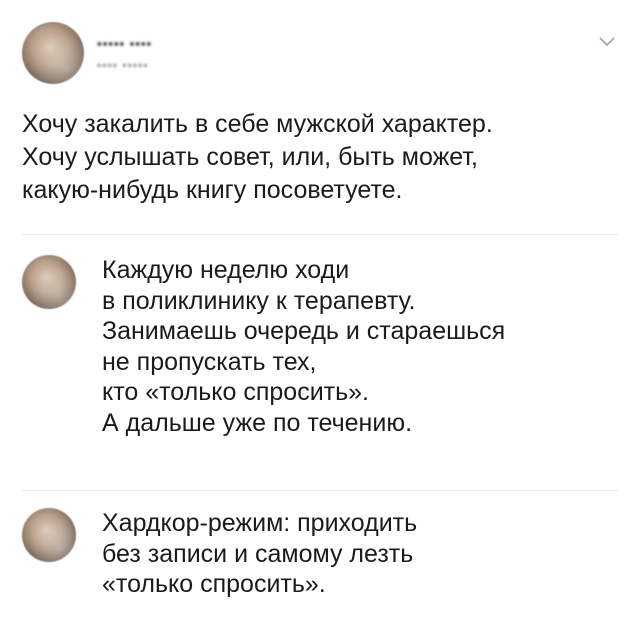 The width and height of the screenshot is (640, 641). I want to click on reply-text-line: «только спросить»., so click(214, 584).